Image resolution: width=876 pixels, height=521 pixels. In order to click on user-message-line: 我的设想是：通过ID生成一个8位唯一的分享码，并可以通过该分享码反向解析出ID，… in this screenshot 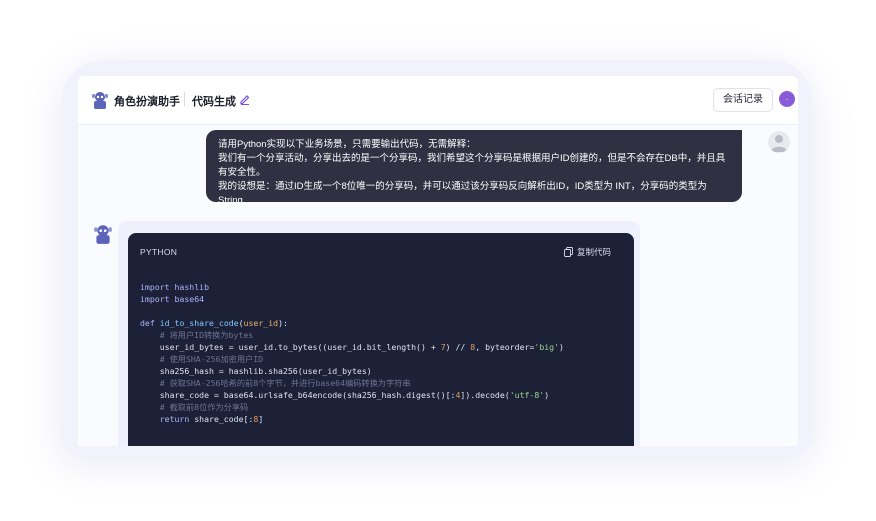, I will do `click(462, 193)`.